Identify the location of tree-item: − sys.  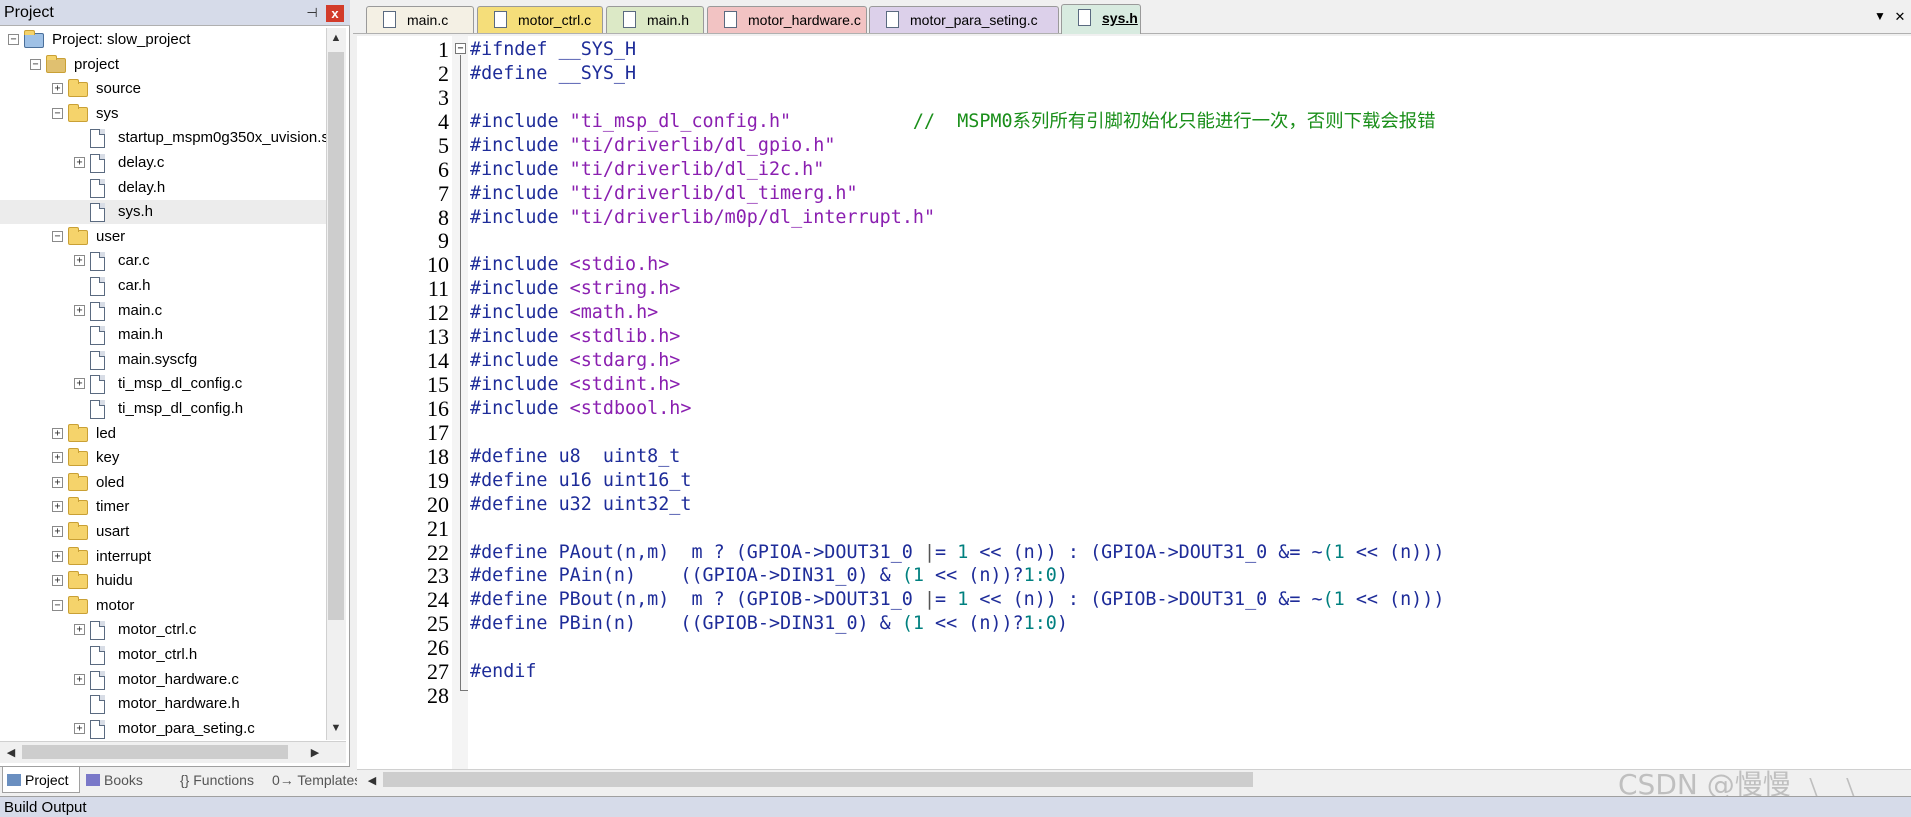
(163, 114).